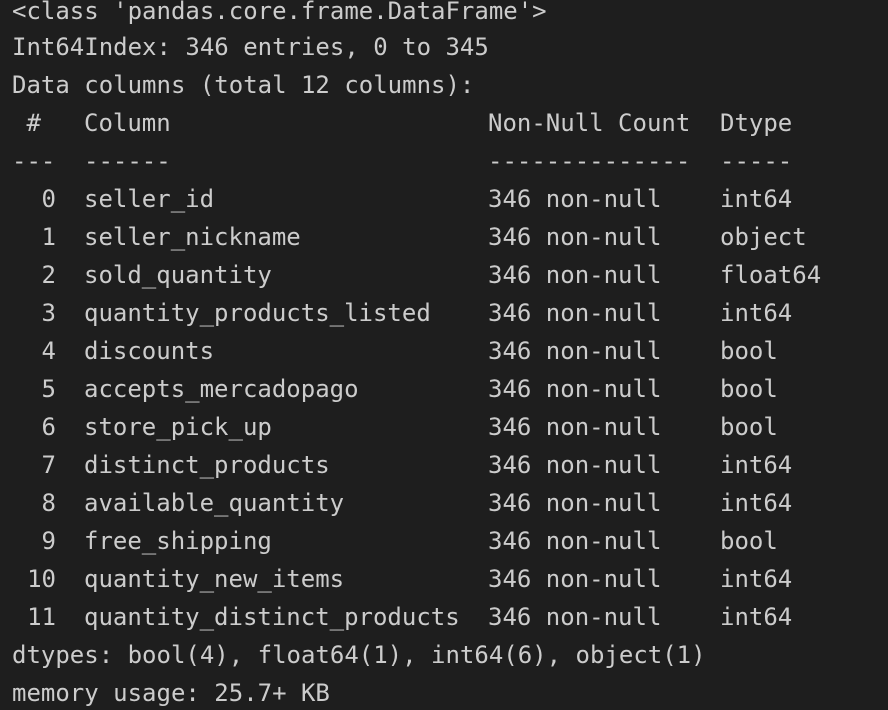 The width and height of the screenshot is (888, 710). Describe the element at coordinates (48, 503) in the screenshot. I see `row-index: 8` at that location.